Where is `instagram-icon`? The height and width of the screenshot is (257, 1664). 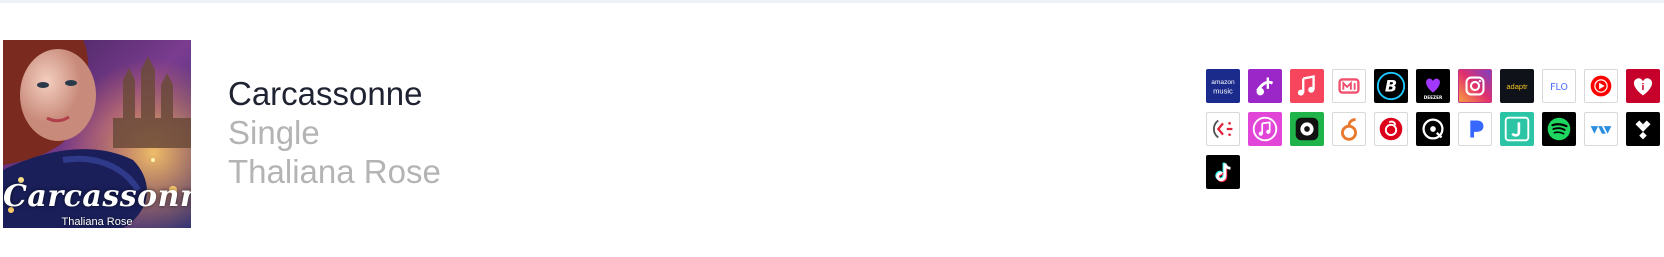
instagram-icon is located at coordinates (1475, 86).